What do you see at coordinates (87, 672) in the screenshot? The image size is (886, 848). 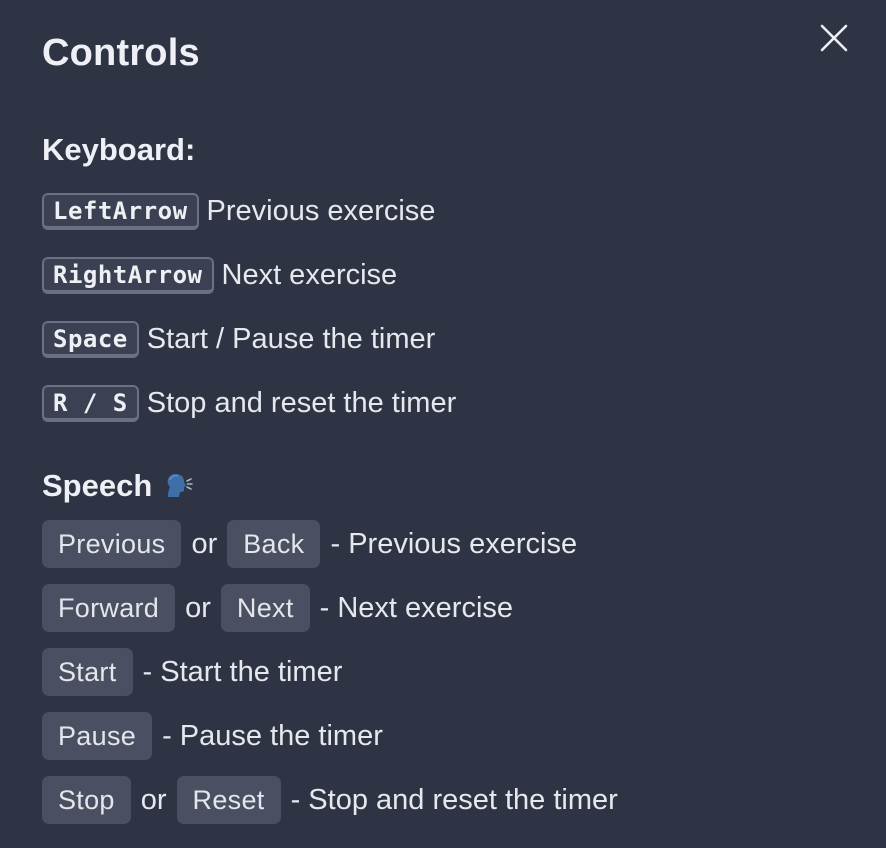 I see `speech-command-chip: Start` at bounding box center [87, 672].